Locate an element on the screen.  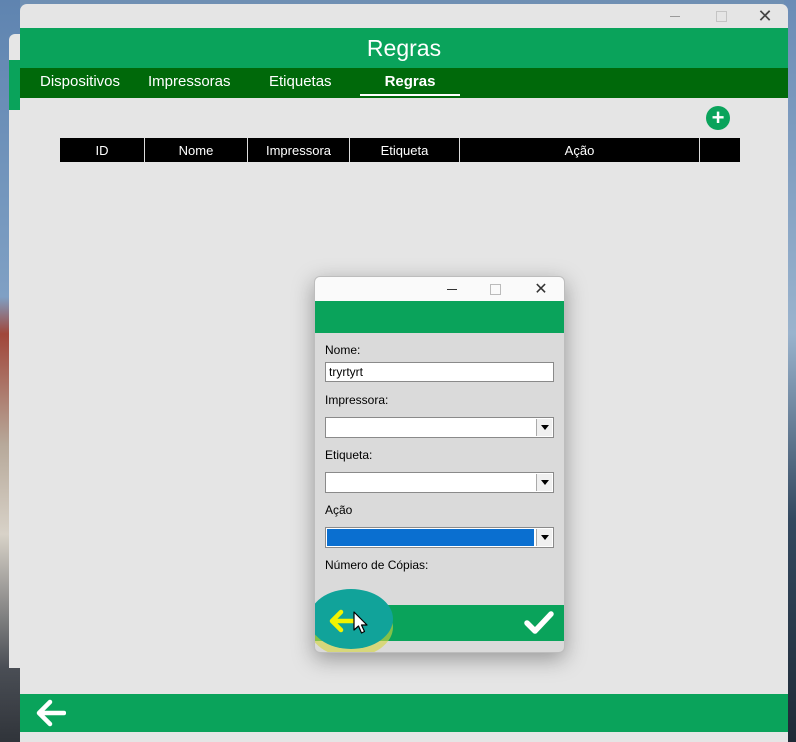
column-header-acao: Ação is located at coordinates (579, 150).